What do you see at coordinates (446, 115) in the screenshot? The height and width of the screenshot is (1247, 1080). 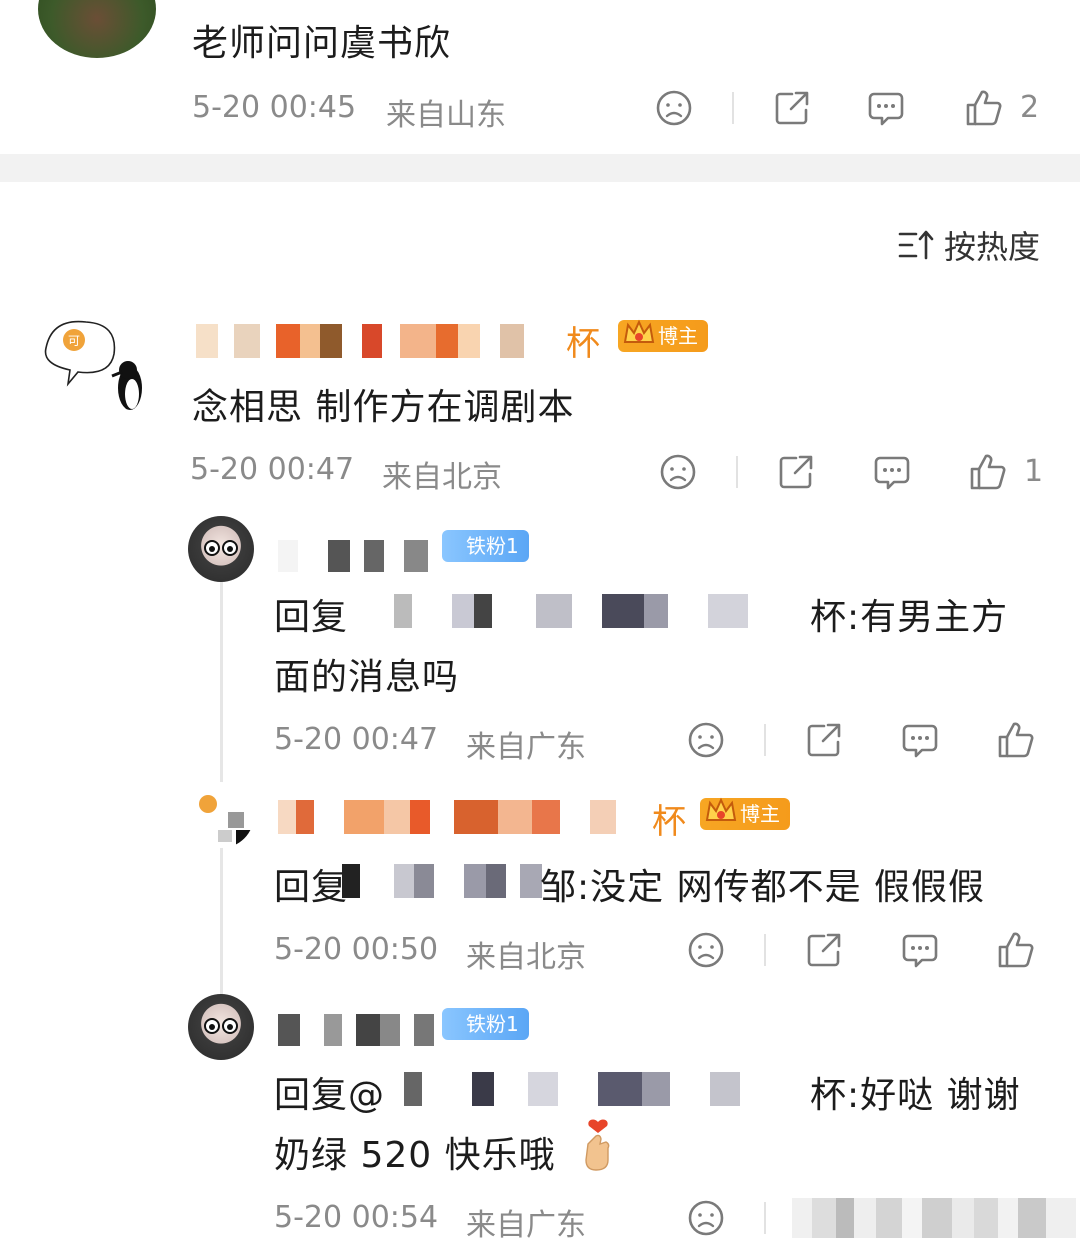 I see `comment-location: 来自山东` at bounding box center [446, 115].